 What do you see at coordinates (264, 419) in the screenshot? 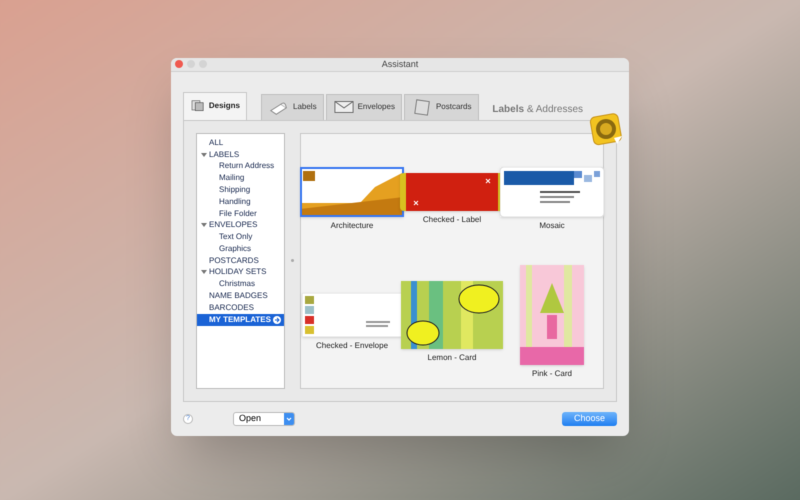
I see `action-dropdown: Open` at bounding box center [264, 419].